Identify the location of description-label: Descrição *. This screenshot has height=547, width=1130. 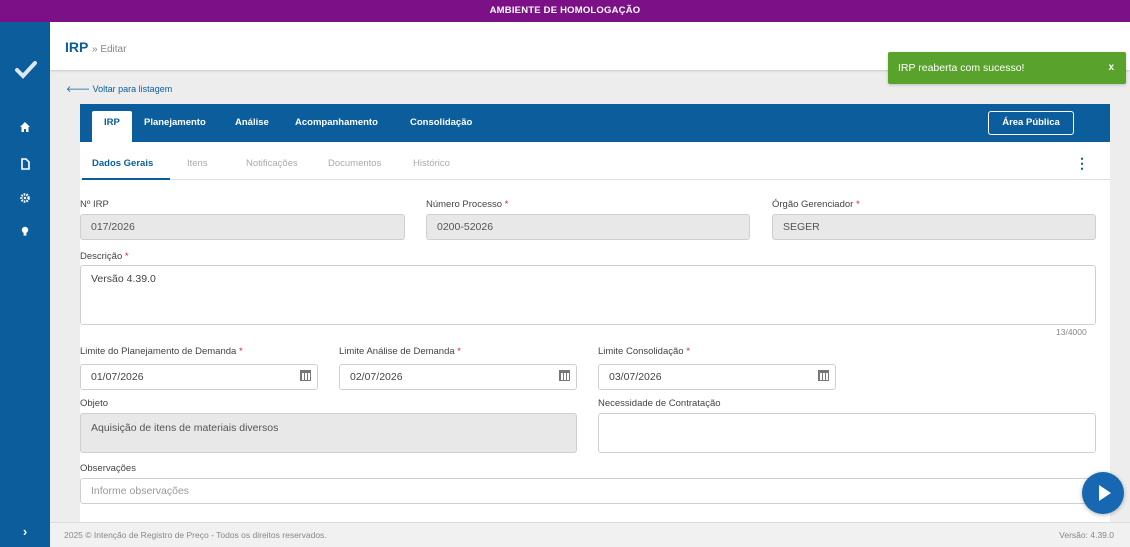
(104, 256).